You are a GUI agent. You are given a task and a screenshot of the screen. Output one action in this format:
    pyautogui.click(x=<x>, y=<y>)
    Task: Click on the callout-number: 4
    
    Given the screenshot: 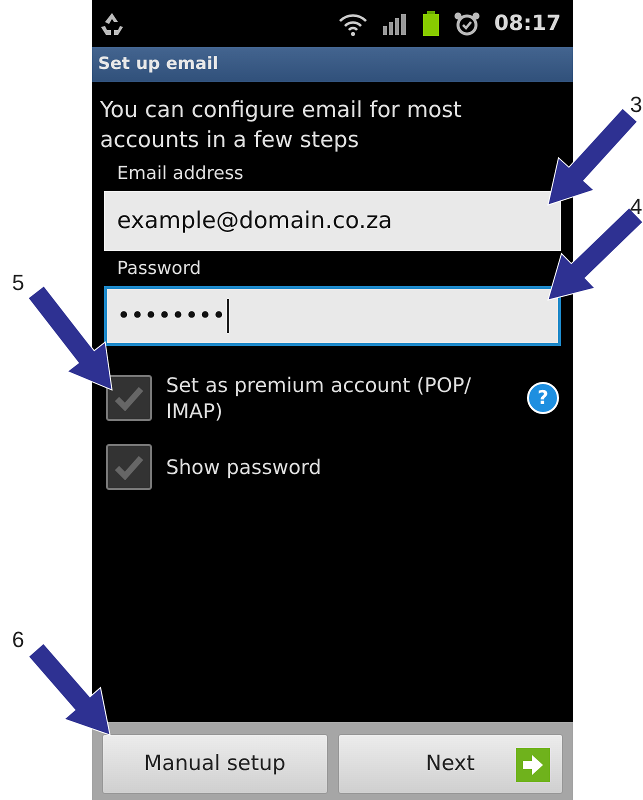 What is the action you would take?
    pyautogui.click(x=636, y=207)
    